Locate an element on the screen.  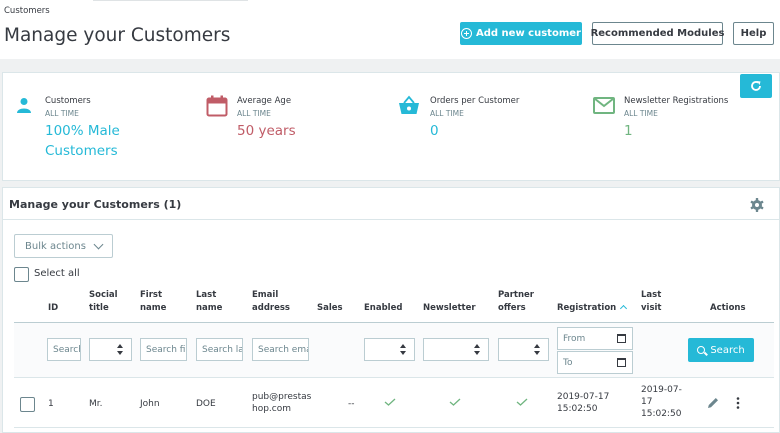
kpi-newsletter-value: 1 is located at coordinates (628, 131).